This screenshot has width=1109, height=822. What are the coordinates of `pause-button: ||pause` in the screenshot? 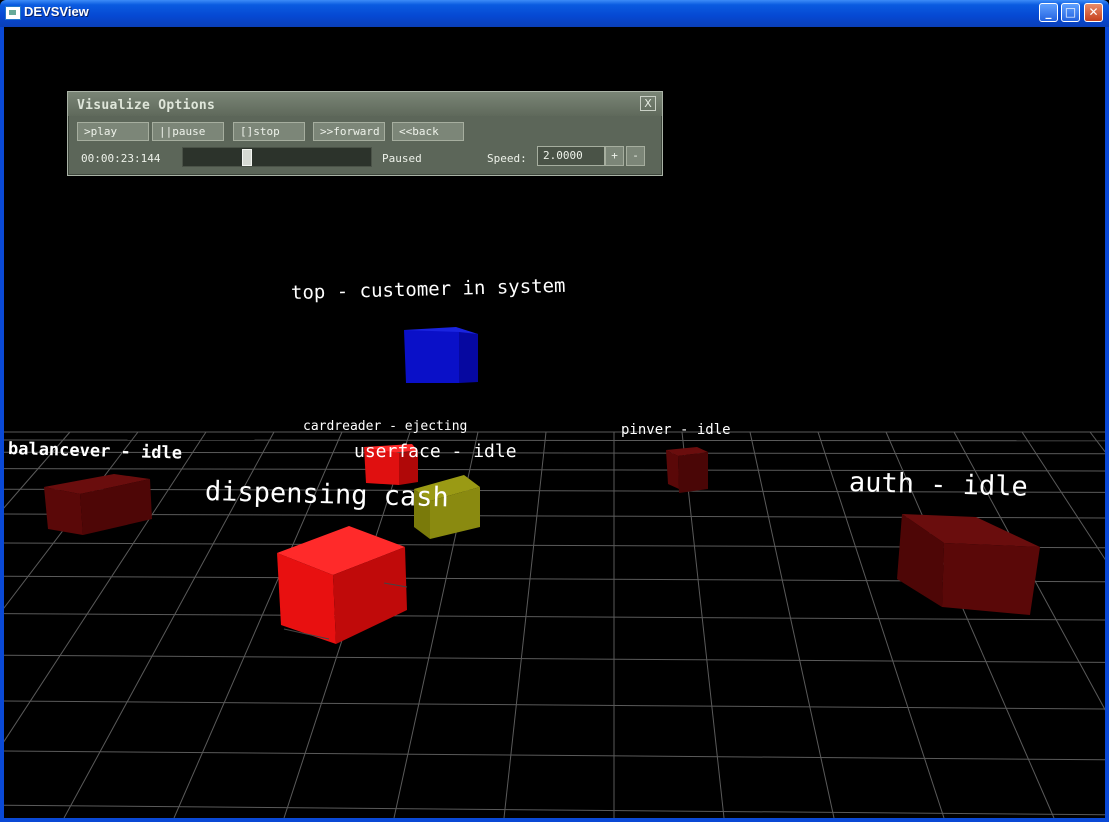 It's located at (188, 131).